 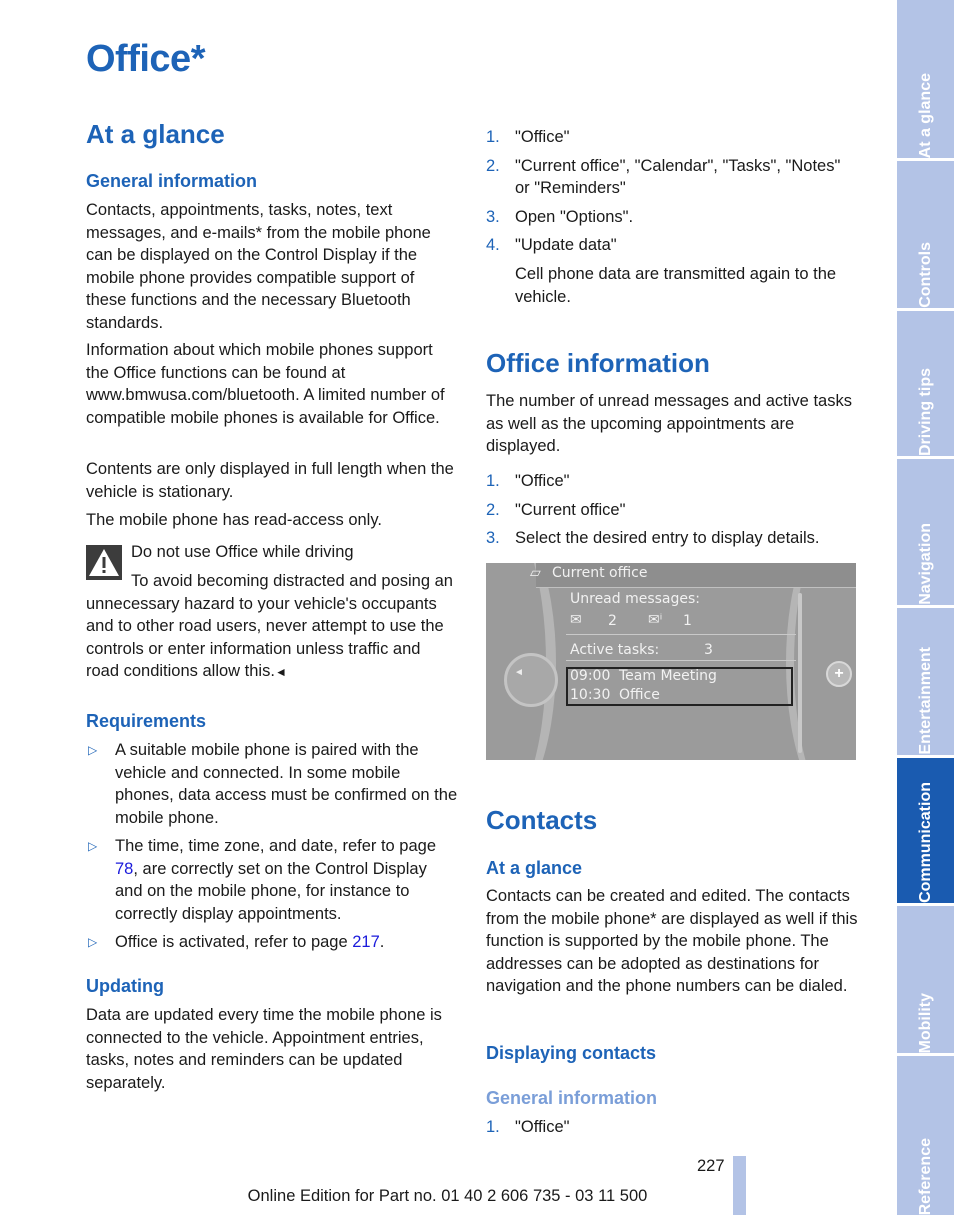 I want to click on appointment-title: Team Meeting, so click(x=668, y=676).